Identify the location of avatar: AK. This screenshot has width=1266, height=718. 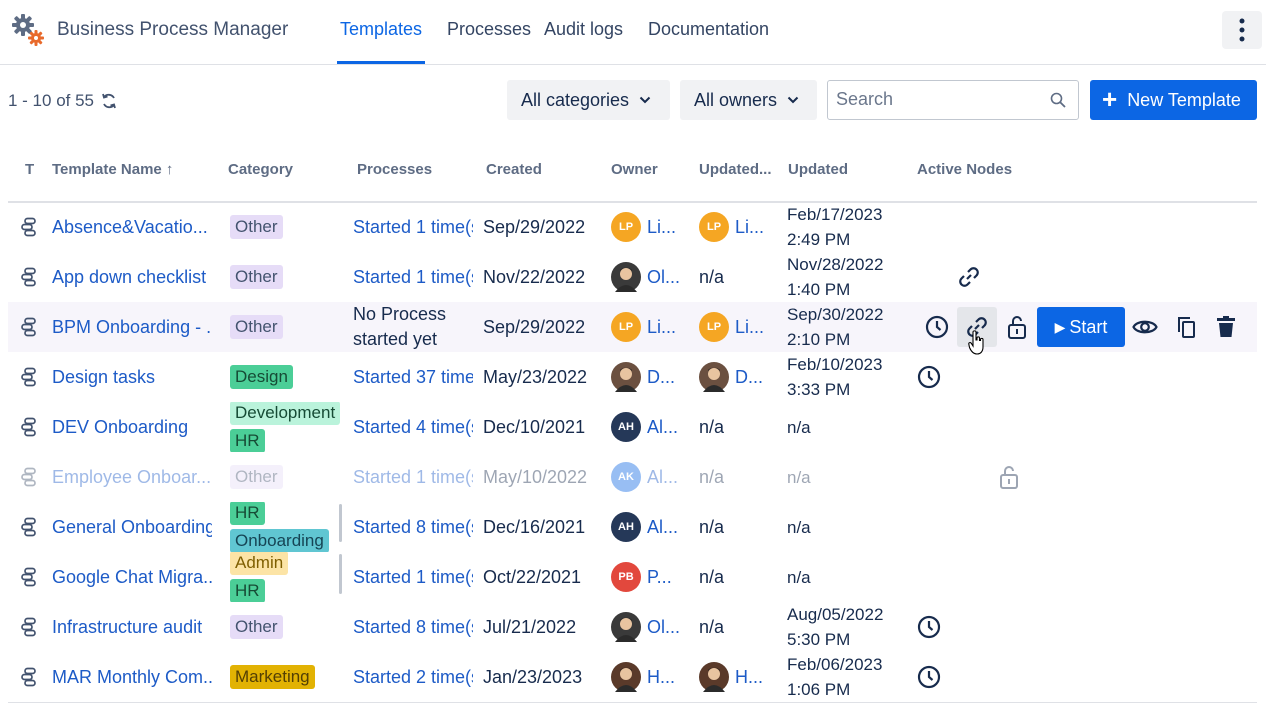
(626, 477).